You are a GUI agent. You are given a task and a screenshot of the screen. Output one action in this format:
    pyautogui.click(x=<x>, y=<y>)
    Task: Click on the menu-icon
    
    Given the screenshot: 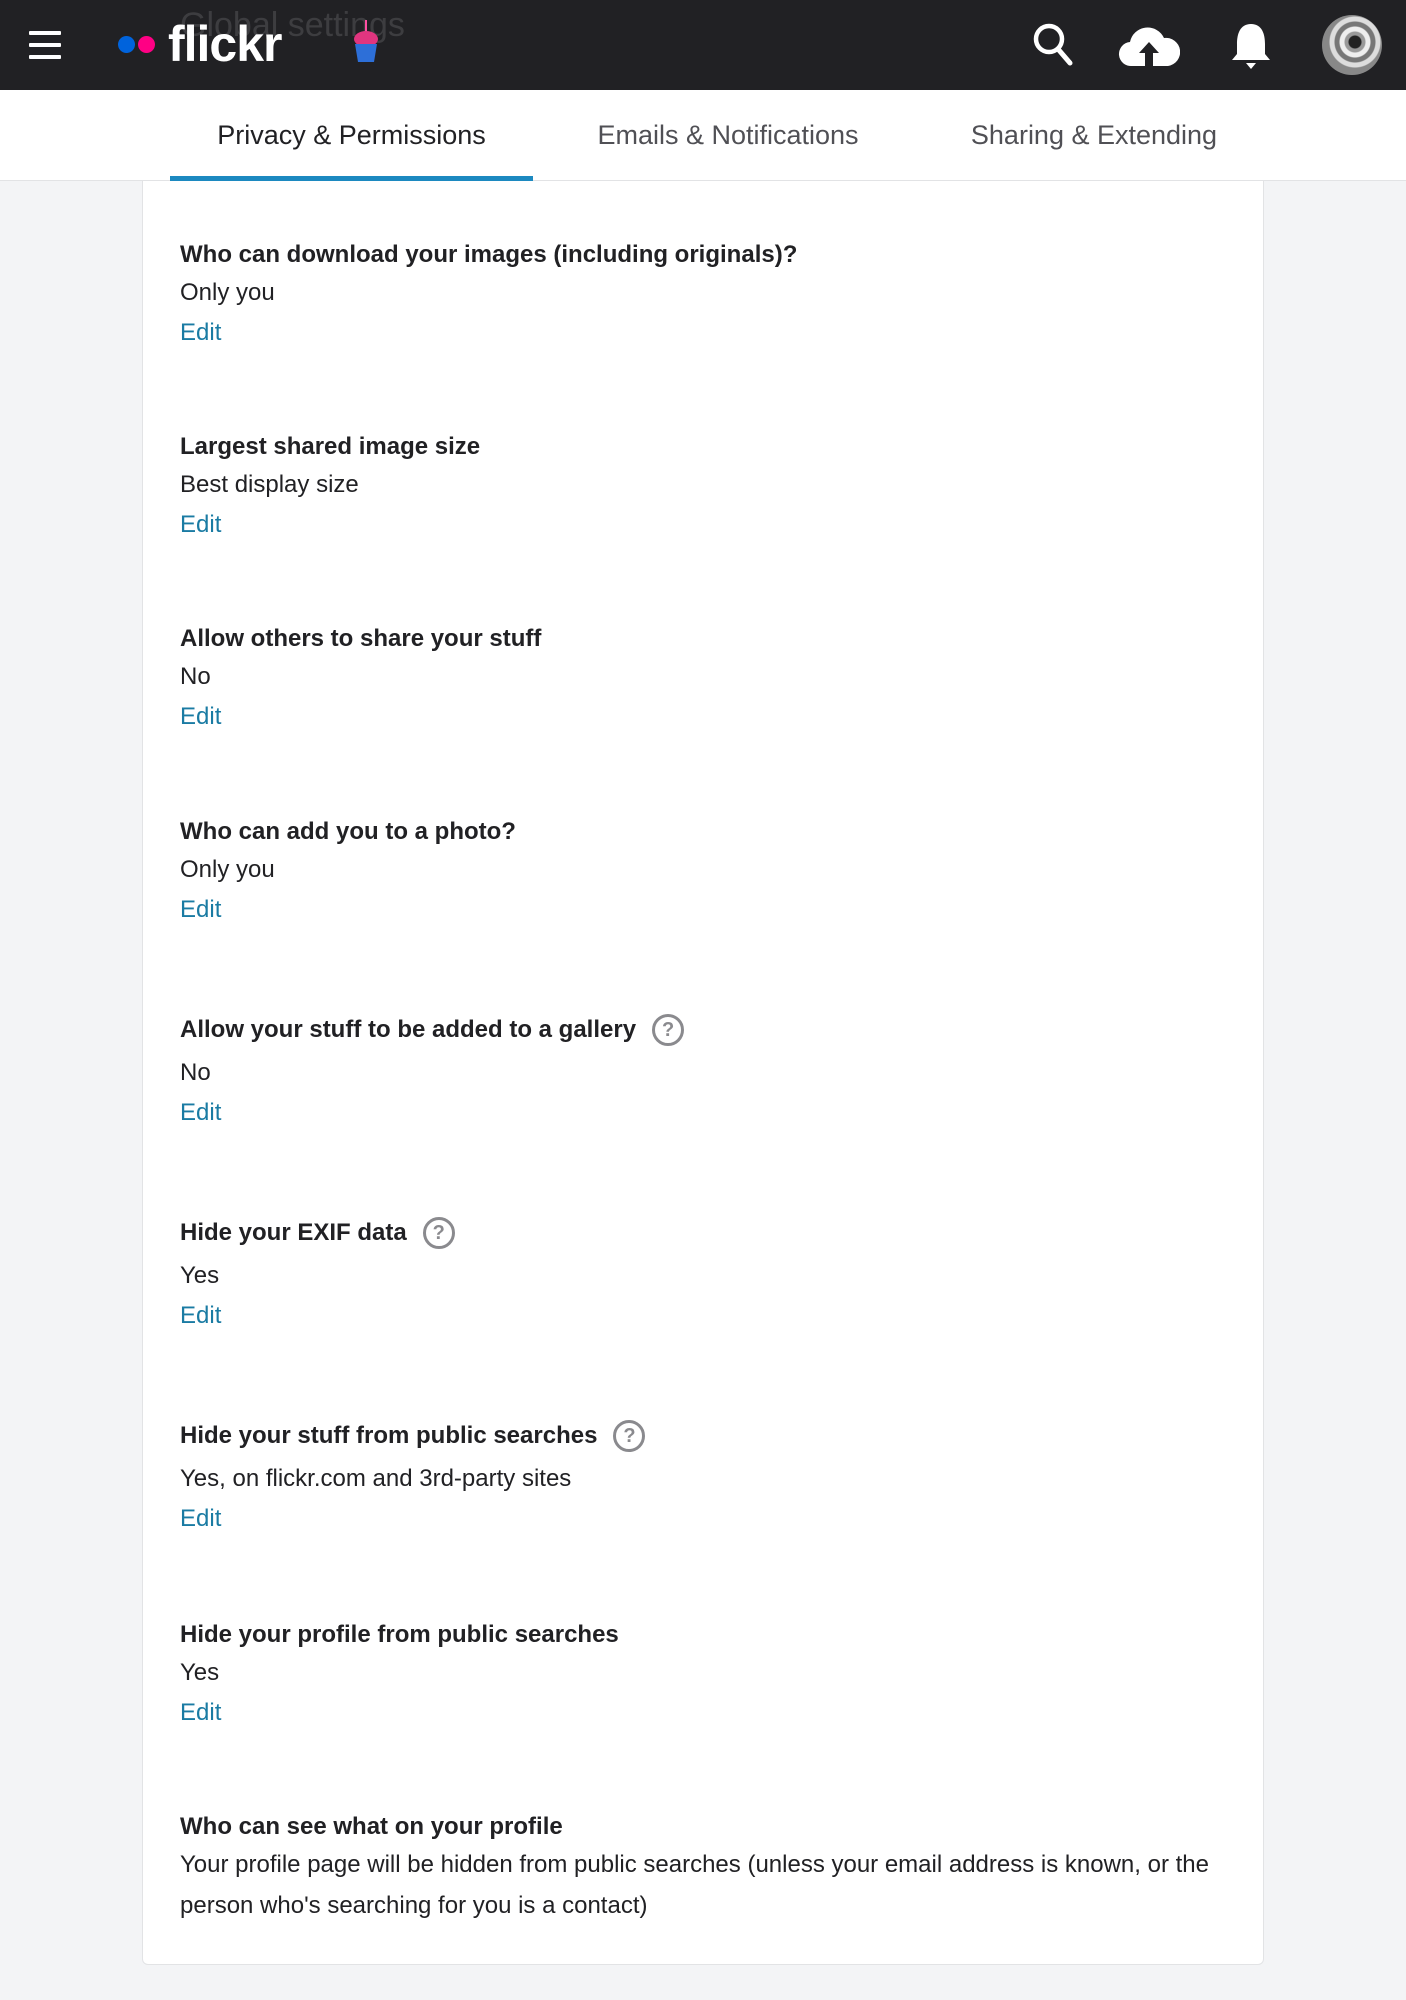 What is the action you would take?
    pyautogui.click(x=45, y=45)
    